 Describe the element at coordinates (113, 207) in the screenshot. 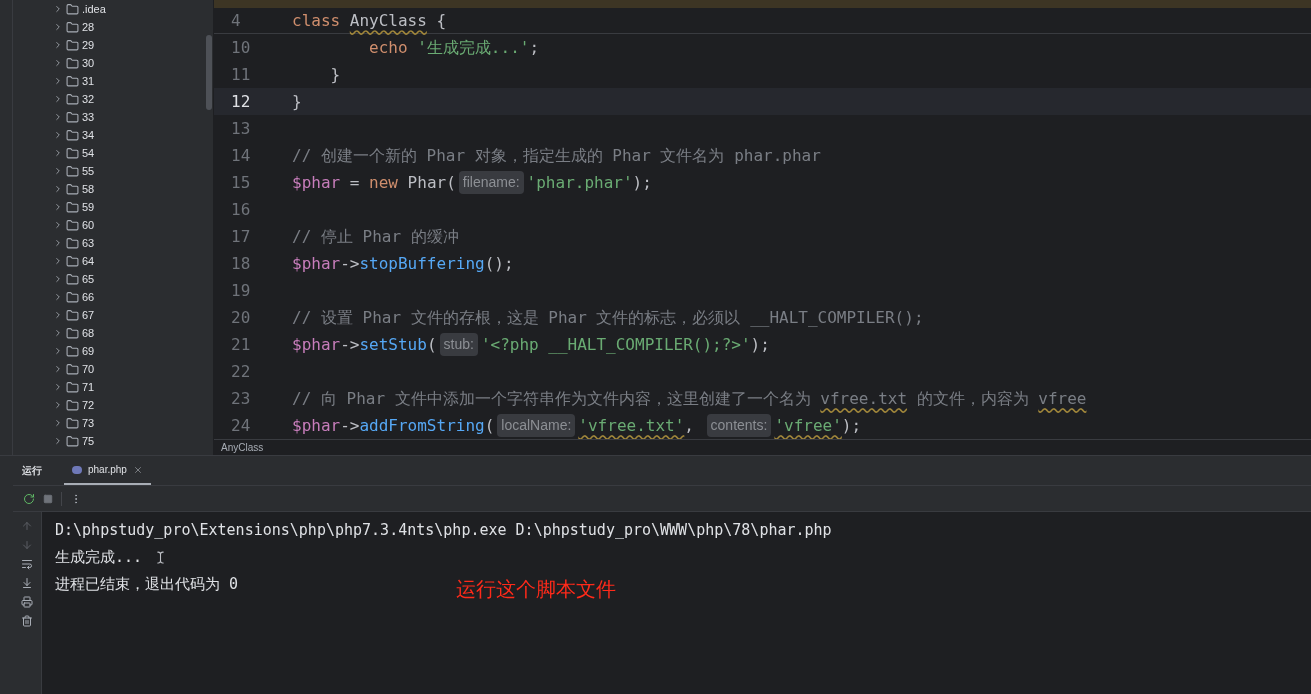

I see `tree-item: 59` at that location.